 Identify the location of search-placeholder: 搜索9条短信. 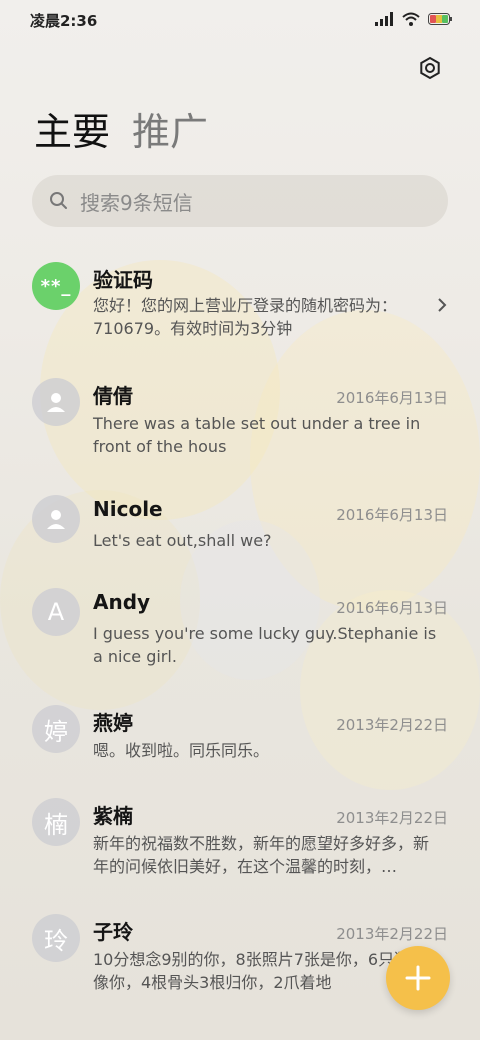
(136, 202).